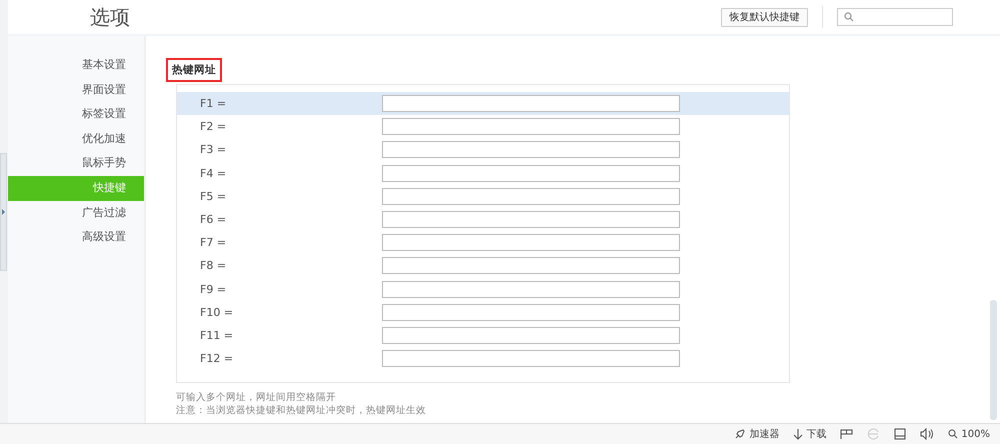  Describe the element at coordinates (213, 243) in the screenshot. I see `hotkey-label: F7 =` at that location.